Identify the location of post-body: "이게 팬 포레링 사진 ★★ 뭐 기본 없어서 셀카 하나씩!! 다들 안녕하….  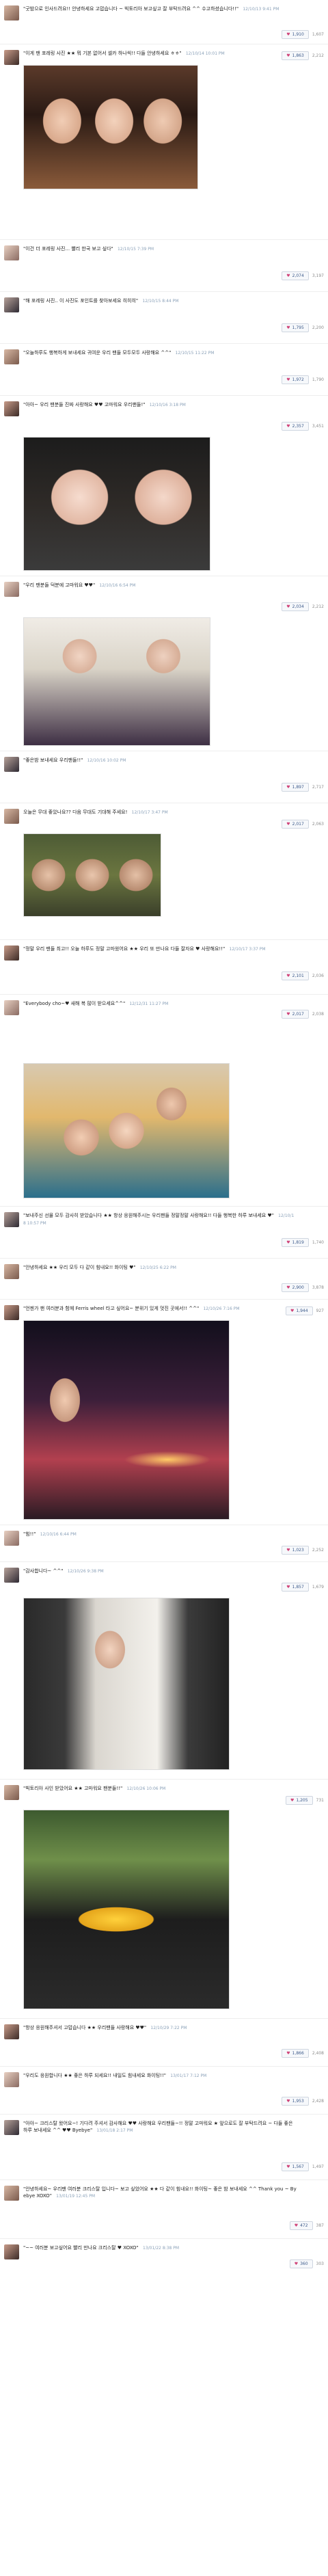
(102, 53).